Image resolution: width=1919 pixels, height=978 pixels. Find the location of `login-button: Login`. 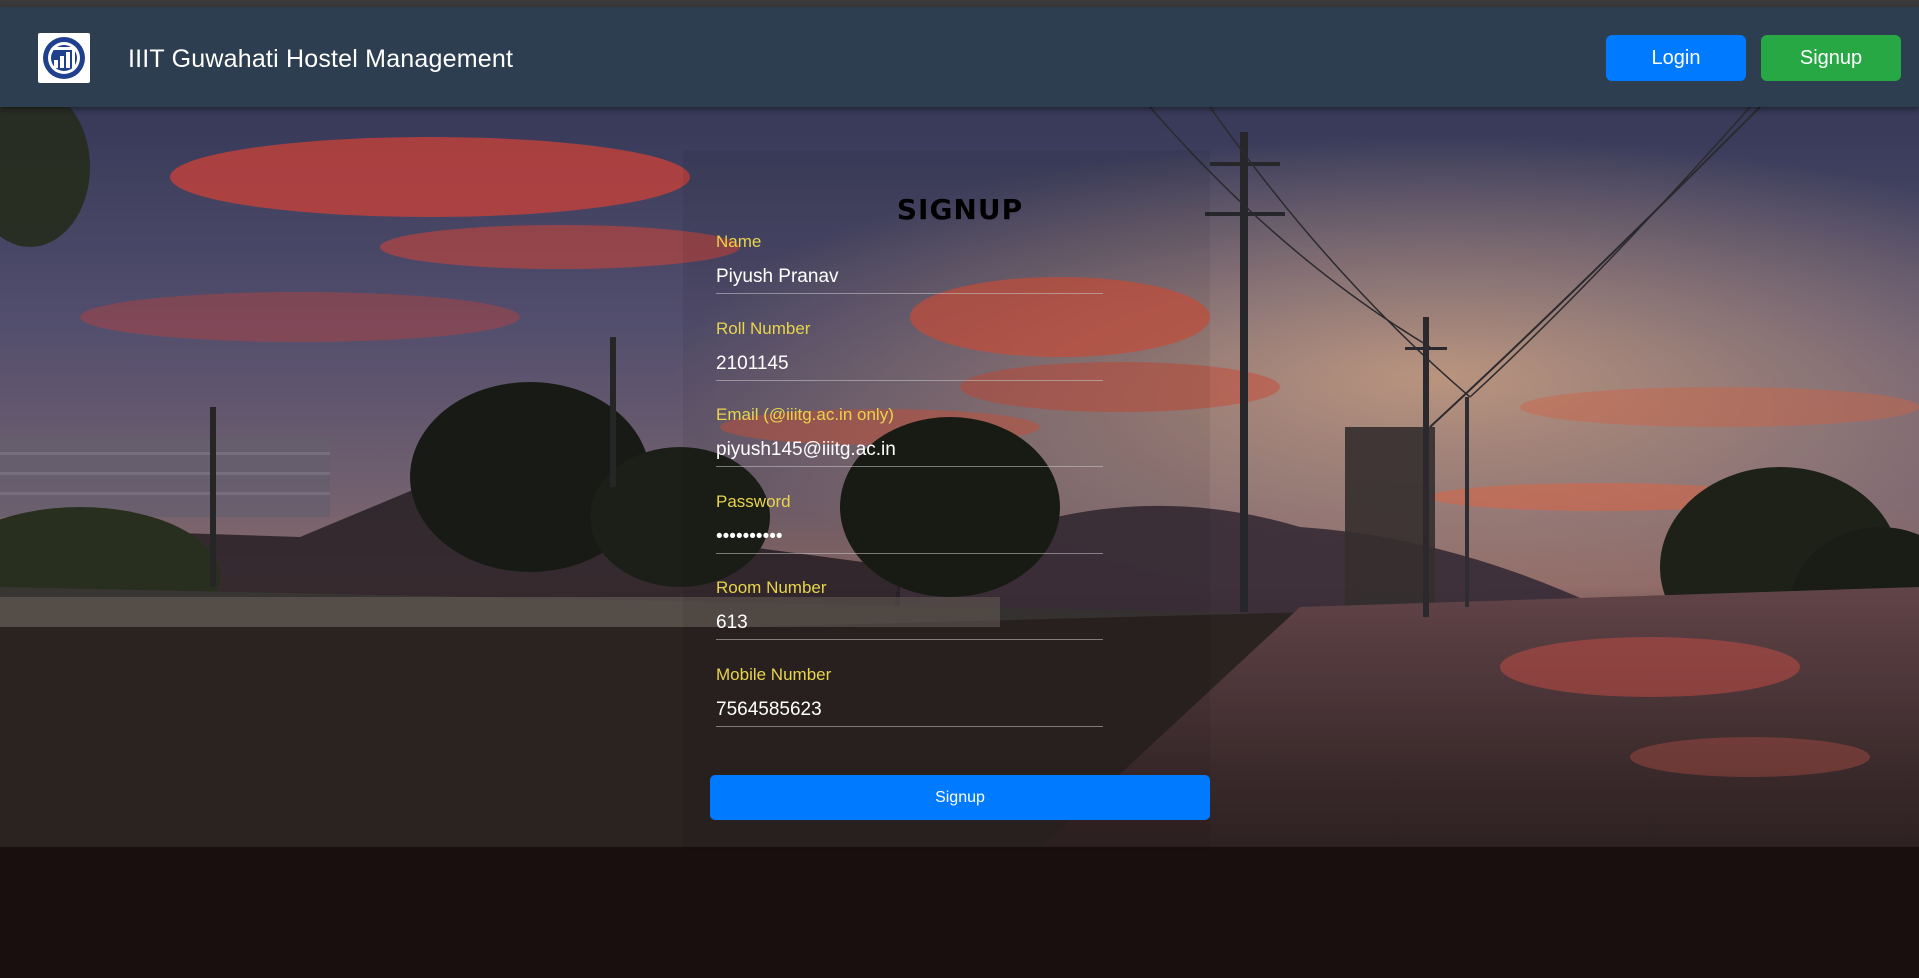

login-button: Login is located at coordinates (1676, 58).